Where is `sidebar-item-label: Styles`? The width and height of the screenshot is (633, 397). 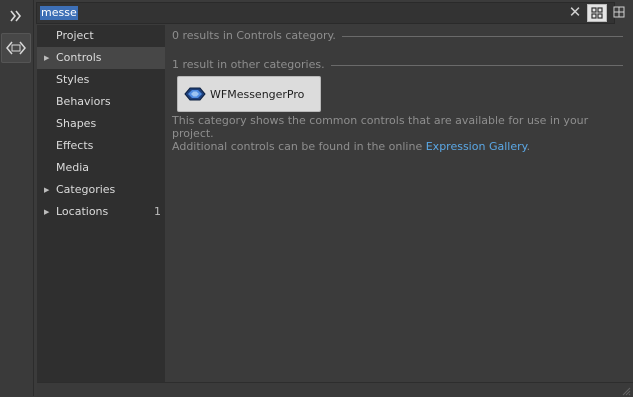 sidebar-item-label: Styles is located at coordinates (73, 79).